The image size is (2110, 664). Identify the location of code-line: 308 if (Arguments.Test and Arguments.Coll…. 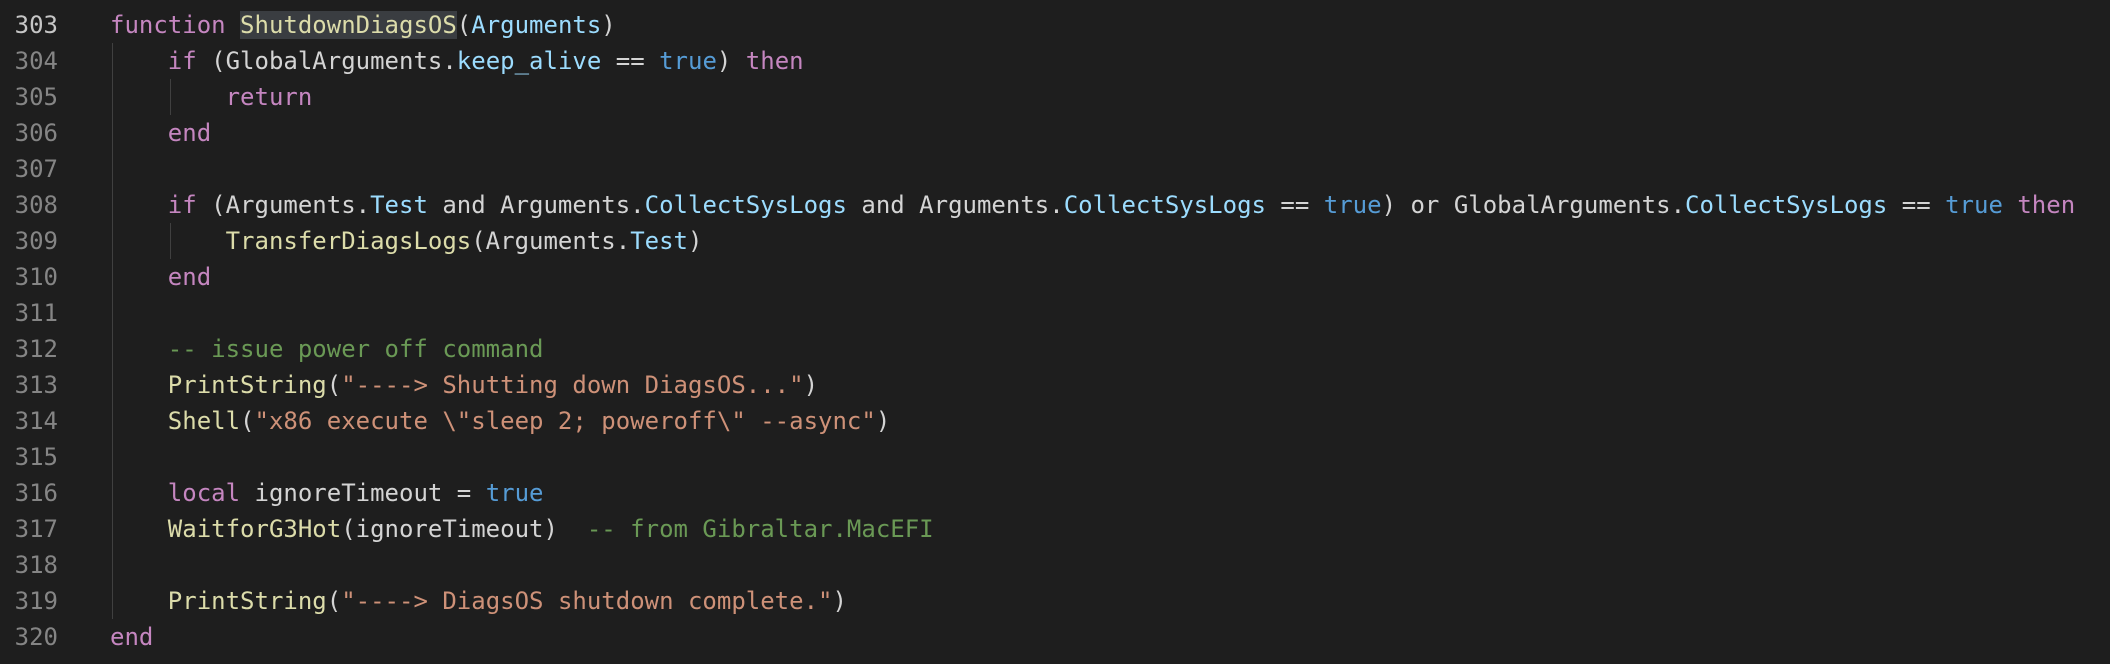
(1055, 205).